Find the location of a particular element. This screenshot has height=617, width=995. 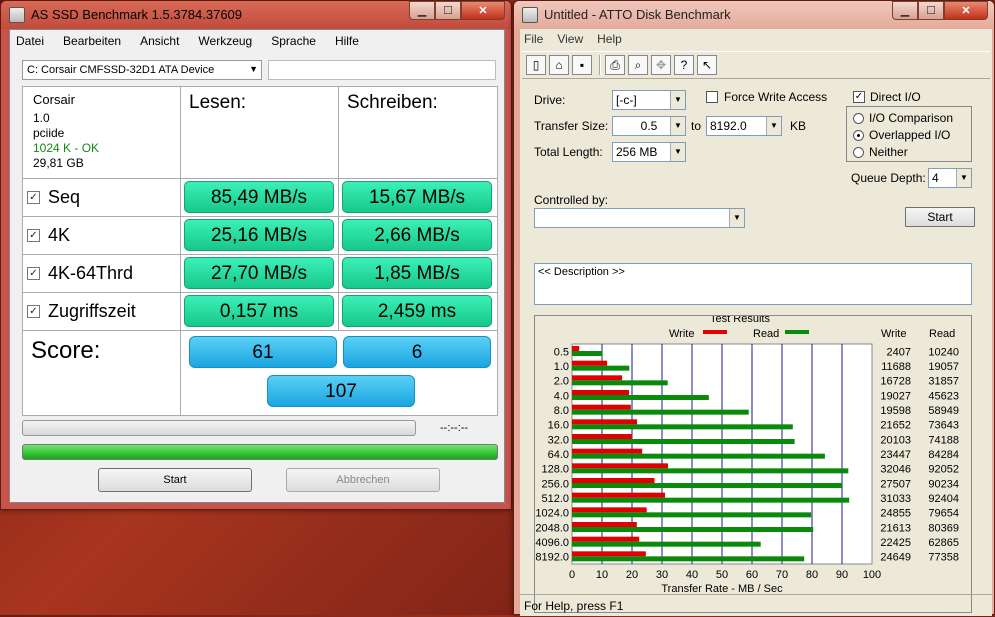

4k64-read-value: 27,70 MB/s is located at coordinates (259, 273).